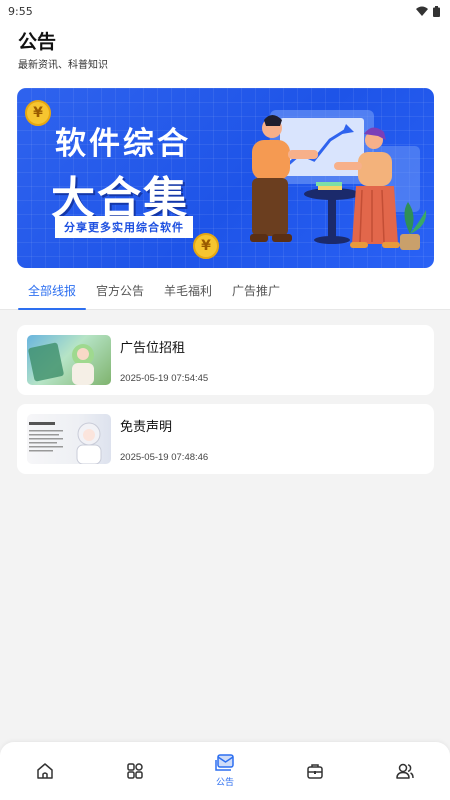 This screenshot has height=800, width=450. I want to click on nav-apps, so click(135, 771).